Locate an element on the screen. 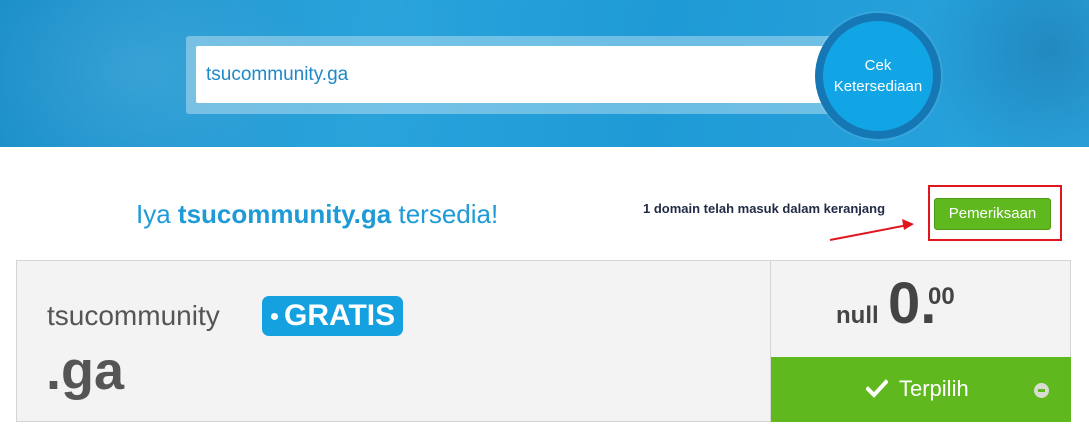  availability-suffix: tersedia! is located at coordinates (445, 214).